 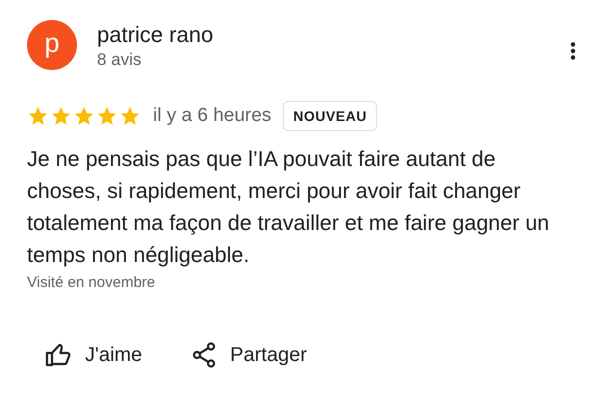 What do you see at coordinates (91, 282) in the screenshot?
I see `visit-date: Visité en novembre` at bounding box center [91, 282].